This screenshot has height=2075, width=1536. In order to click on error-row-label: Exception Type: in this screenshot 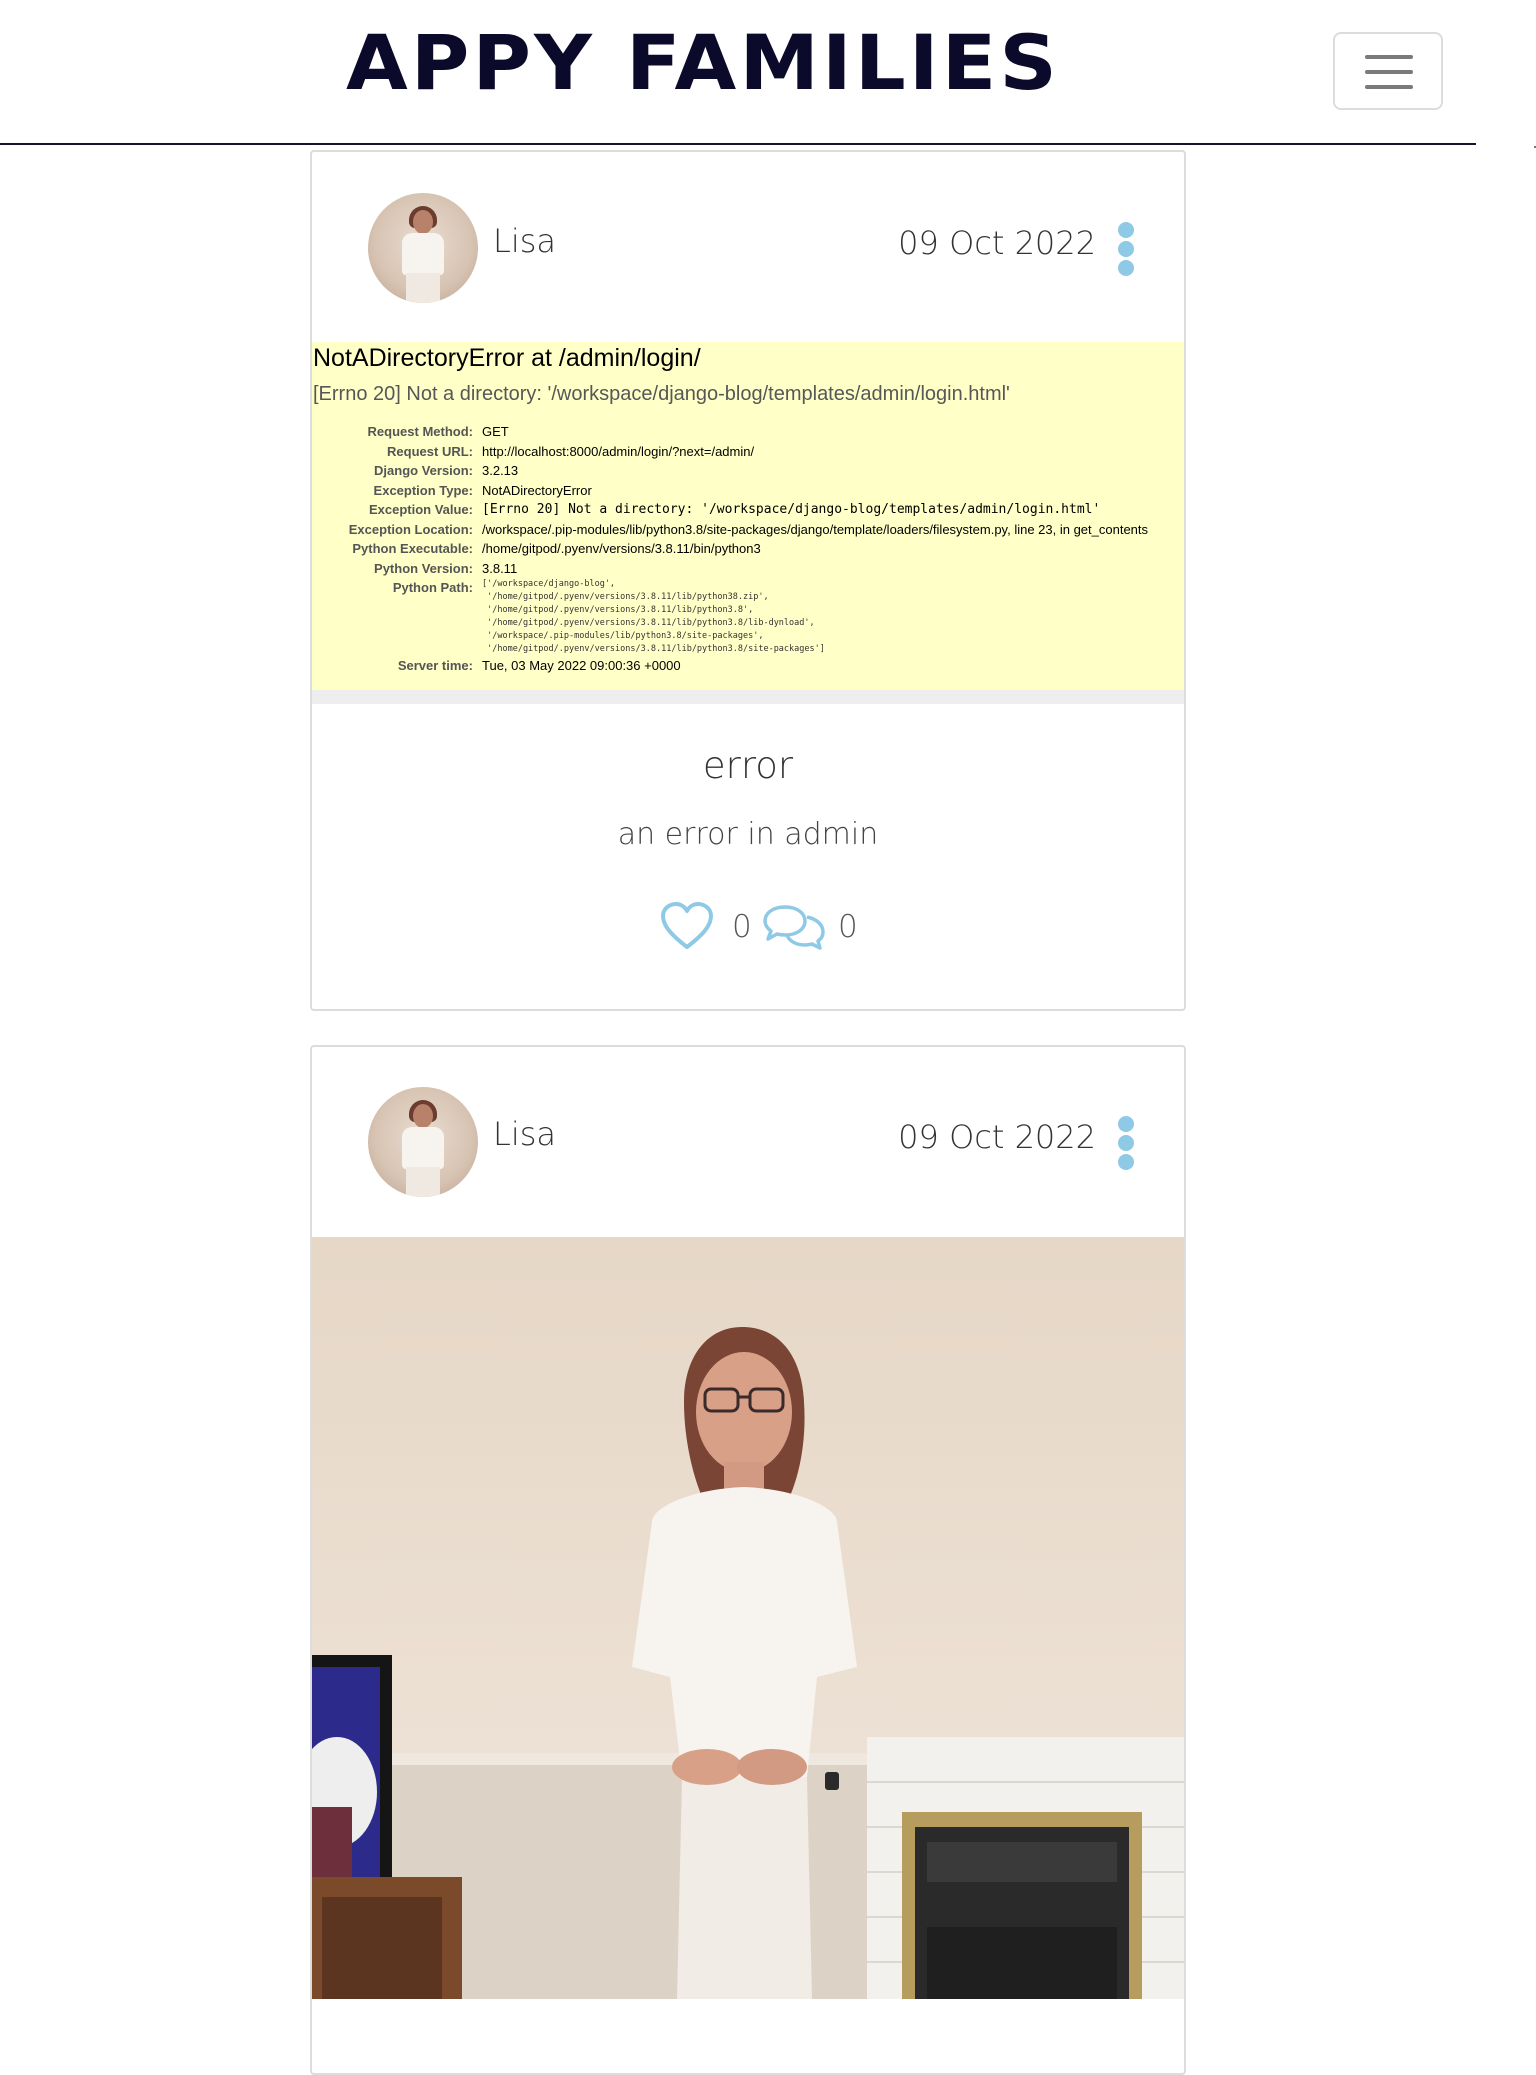, I will do `click(423, 490)`.